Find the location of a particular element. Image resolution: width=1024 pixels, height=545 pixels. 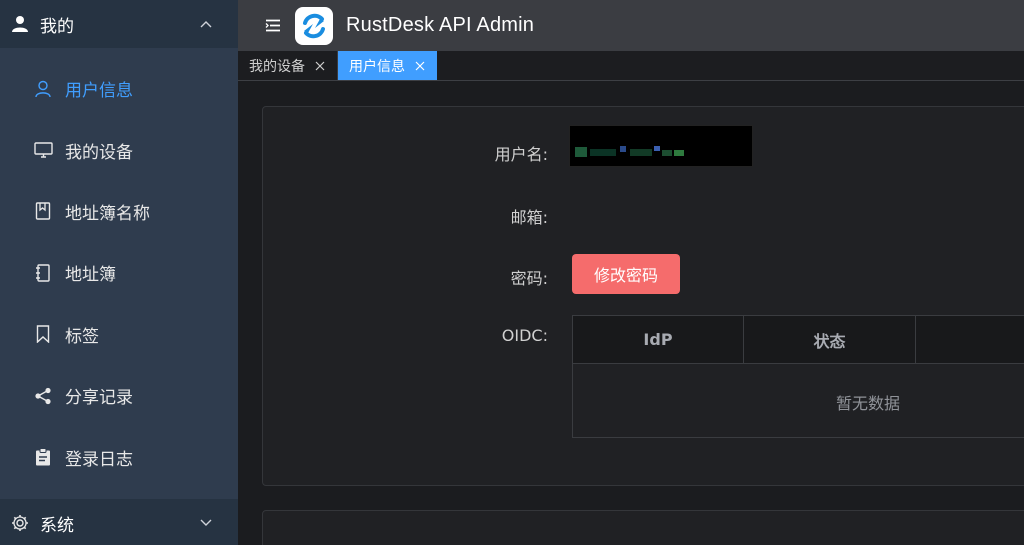

sidebar-item-label: 标签 is located at coordinates (82, 336).